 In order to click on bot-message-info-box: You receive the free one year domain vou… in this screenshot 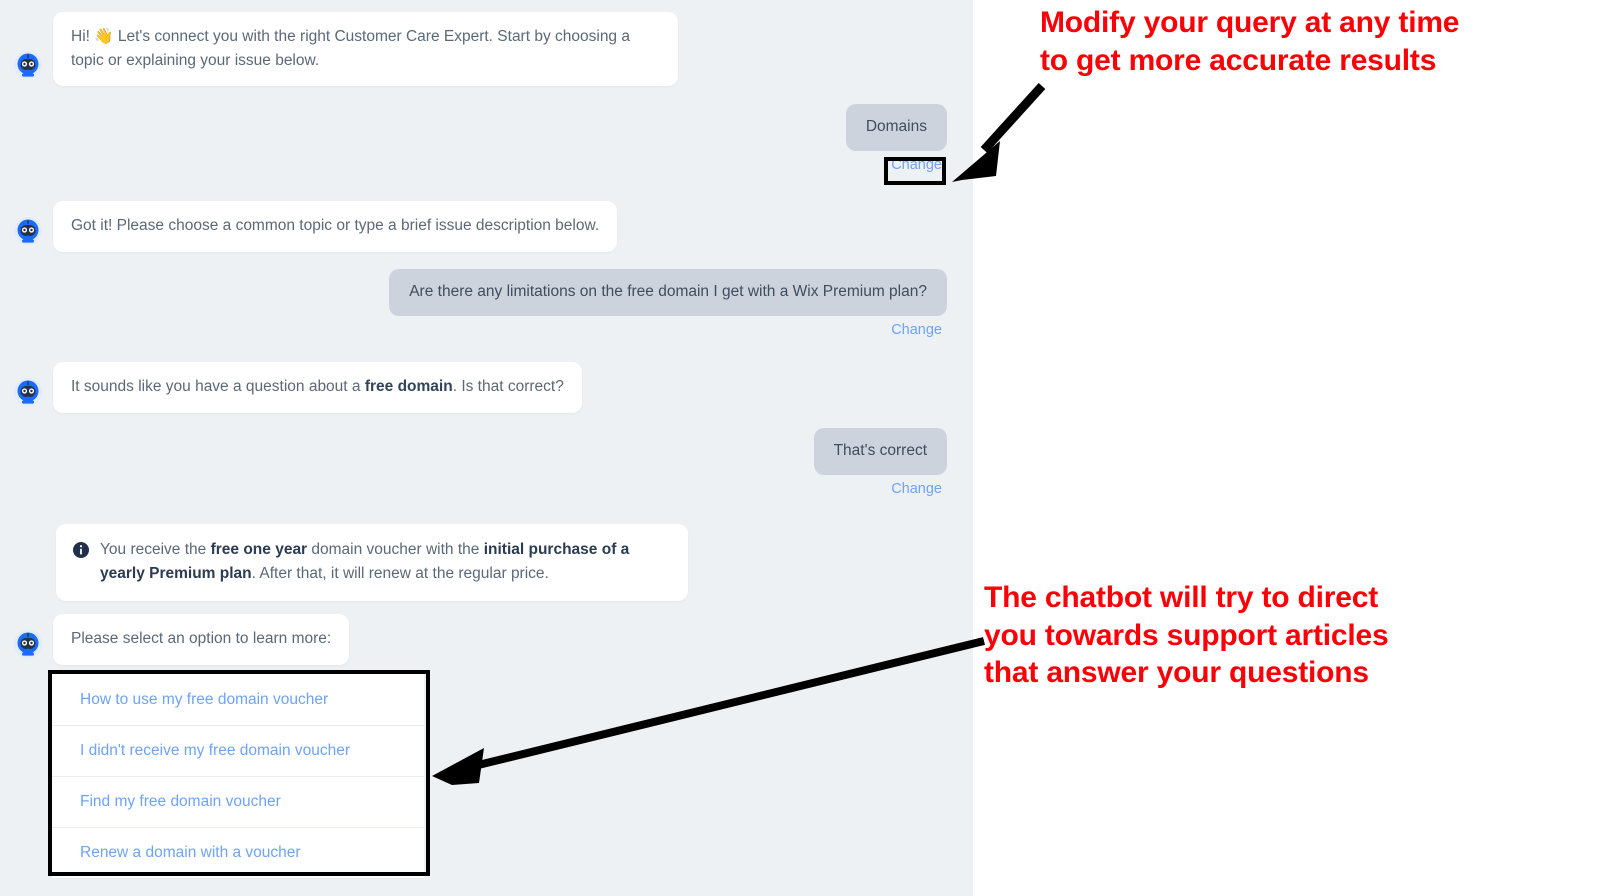, I will do `click(372, 563)`.